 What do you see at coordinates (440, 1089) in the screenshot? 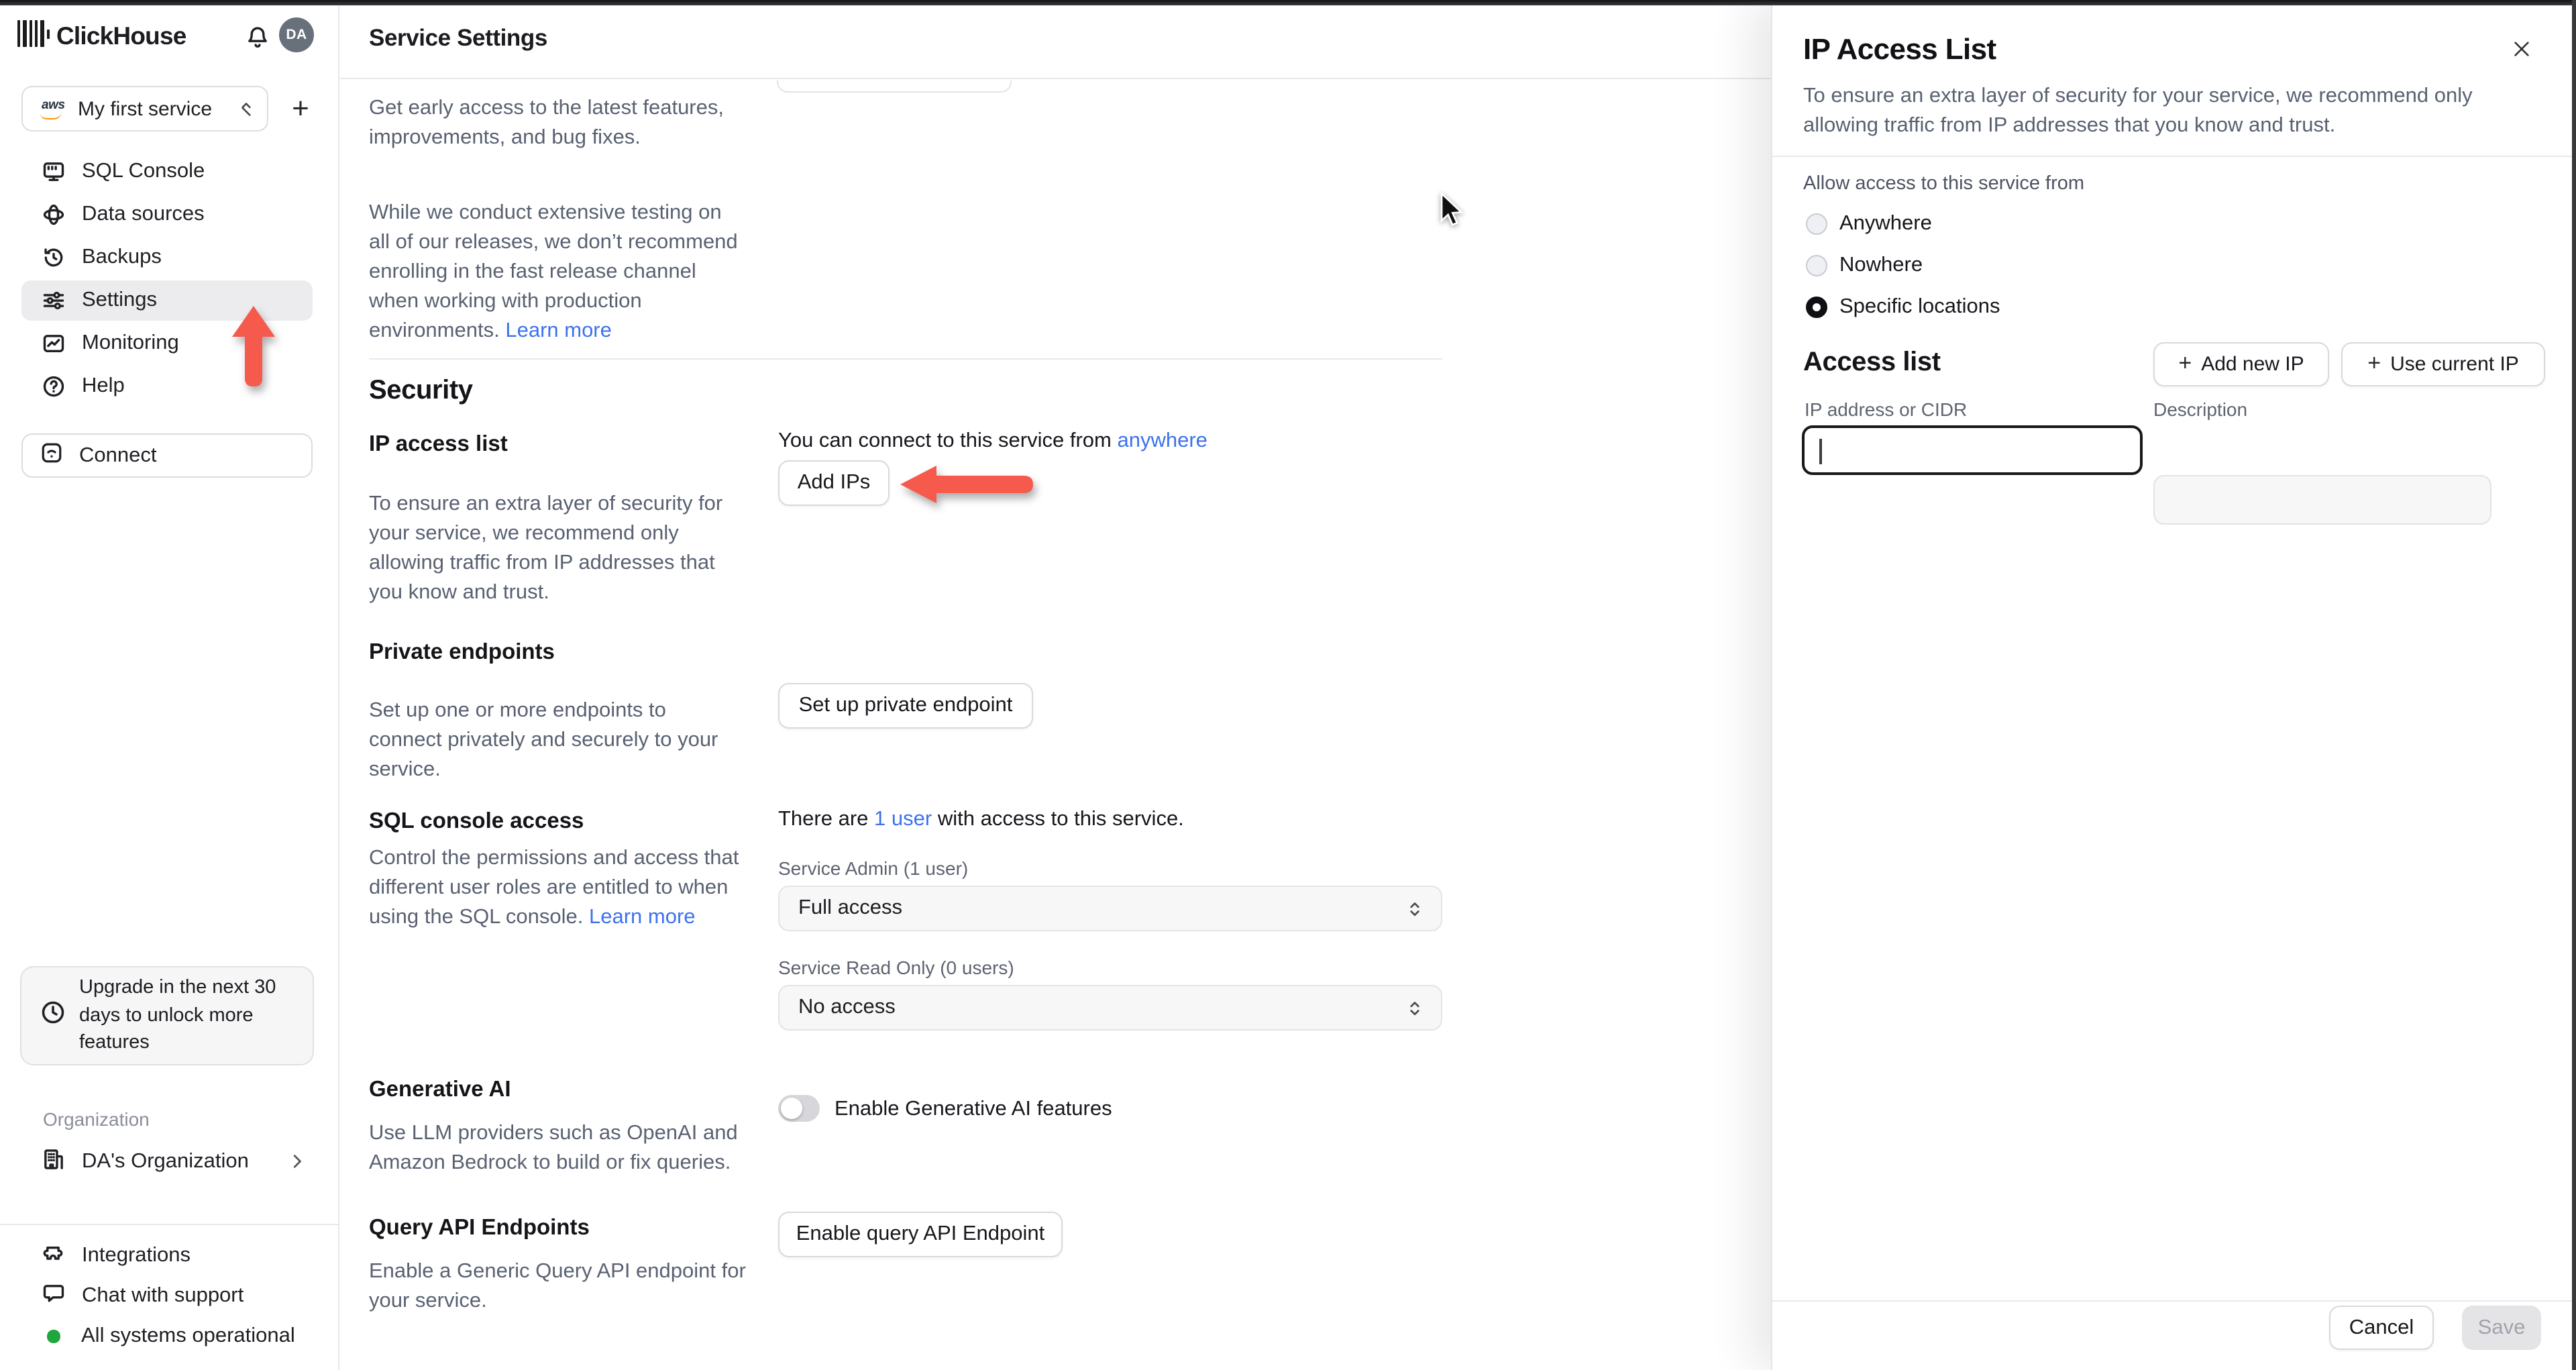
I see `generative-ai-heading: Generative AI` at bounding box center [440, 1089].